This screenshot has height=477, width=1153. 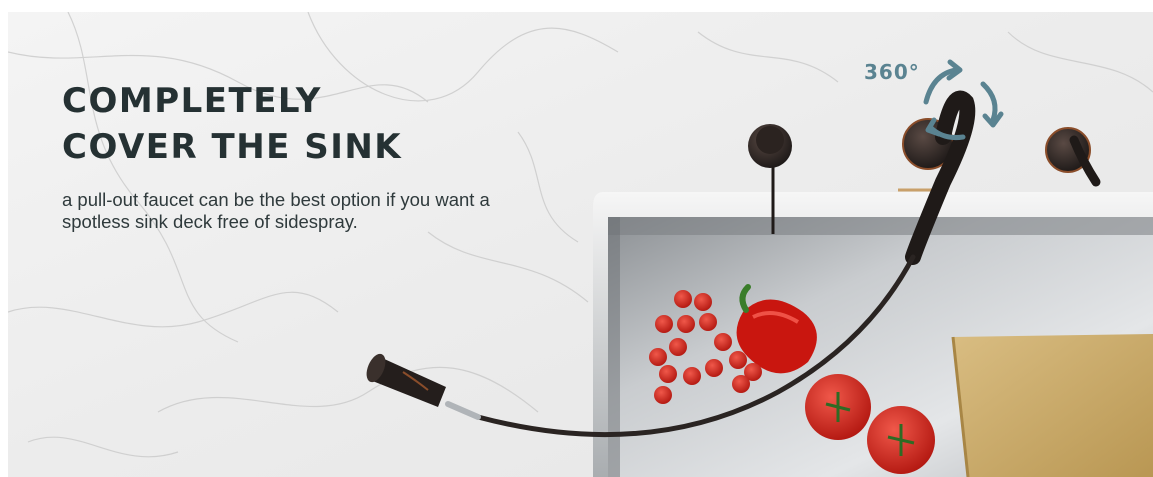 I want to click on subtext-line-2: spotless sink deck free of sidespray., so click(x=210, y=221).